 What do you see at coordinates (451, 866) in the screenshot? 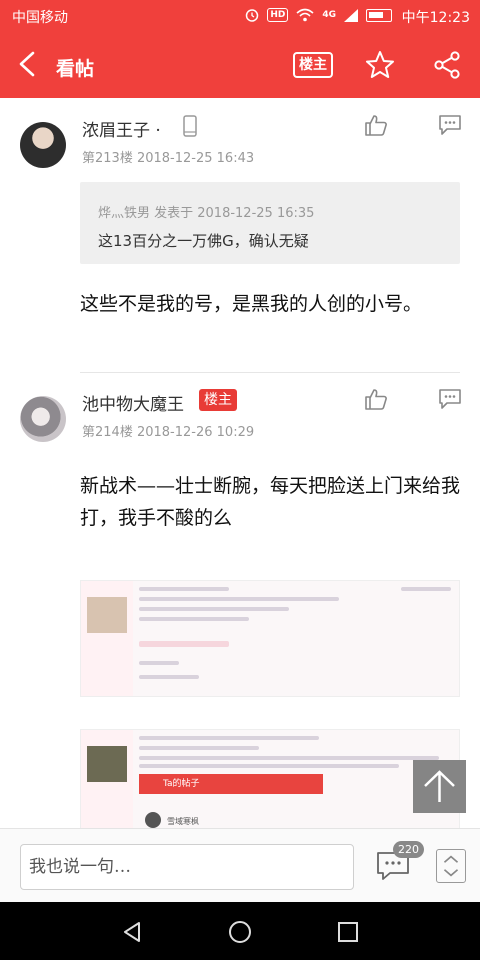
I see `page-up-down-icon` at bounding box center [451, 866].